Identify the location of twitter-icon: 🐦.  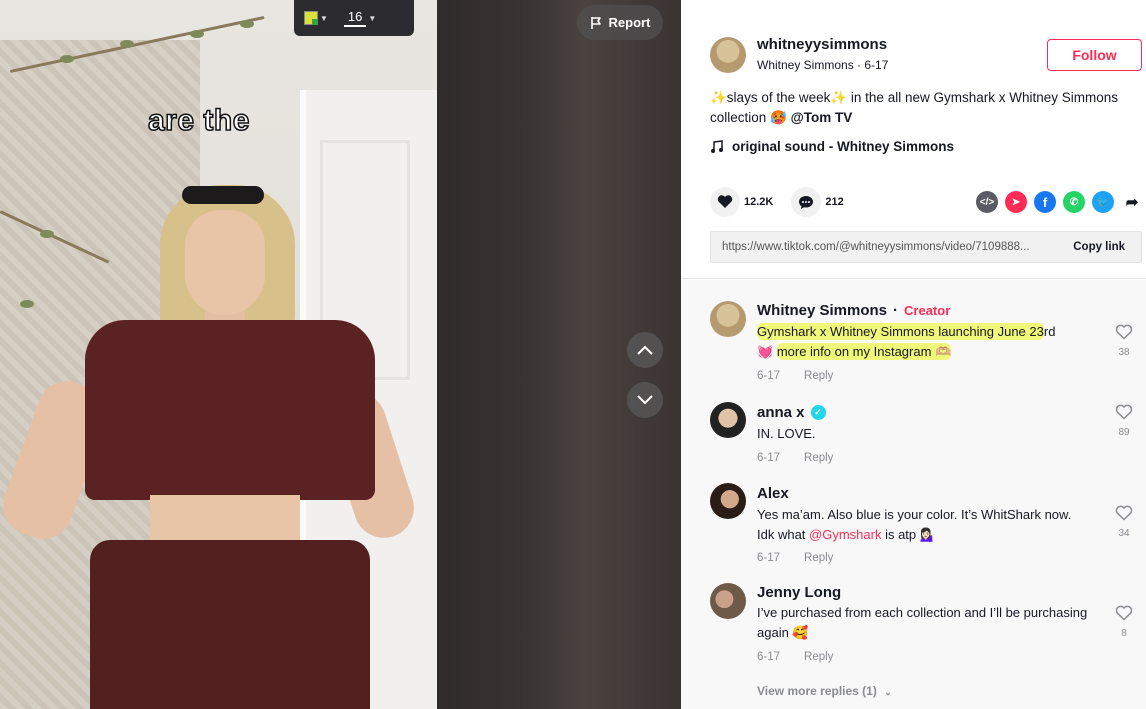
(1103, 202).